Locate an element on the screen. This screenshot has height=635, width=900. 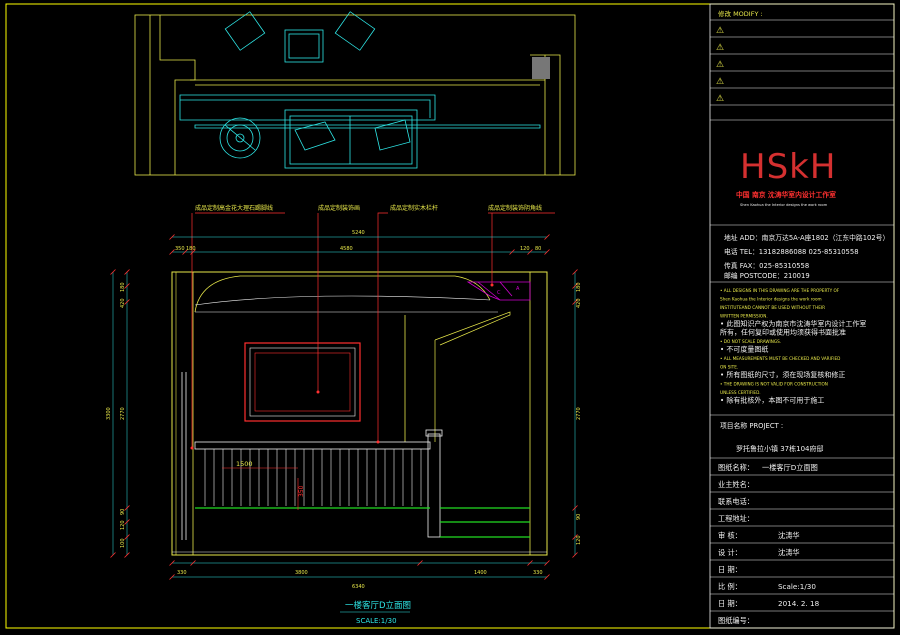
info-label: 联系电话： is located at coordinates (736, 501).